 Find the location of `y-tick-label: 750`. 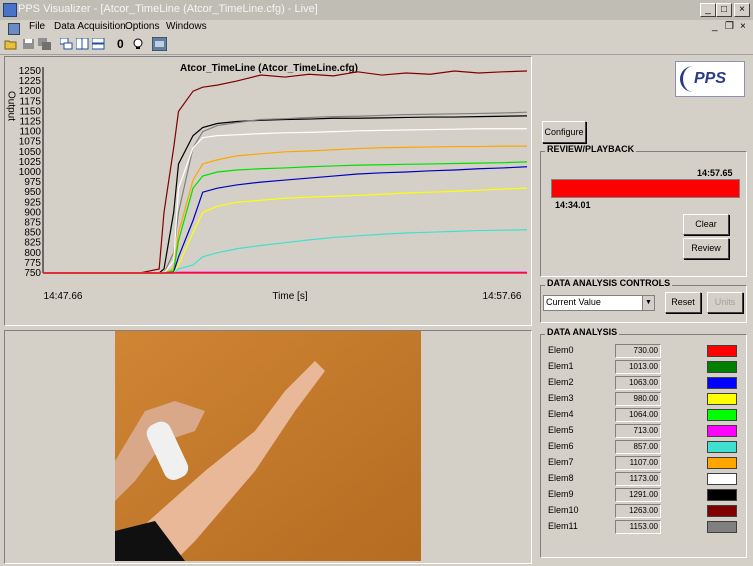

y-tick-label: 750 is located at coordinates (32, 273).